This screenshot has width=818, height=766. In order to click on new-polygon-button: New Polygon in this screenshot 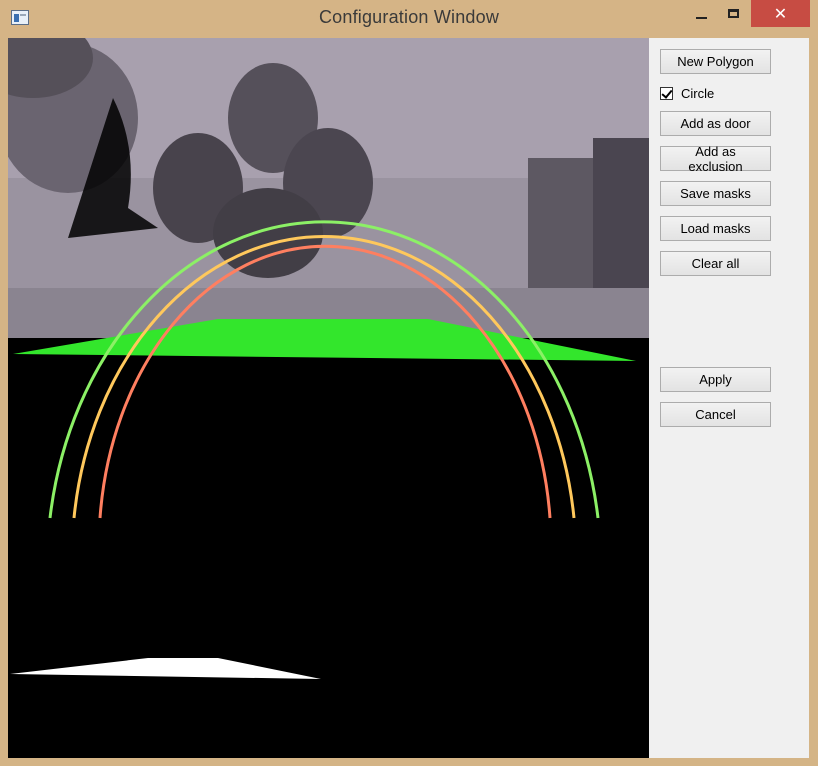, I will do `click(715, 61)`.